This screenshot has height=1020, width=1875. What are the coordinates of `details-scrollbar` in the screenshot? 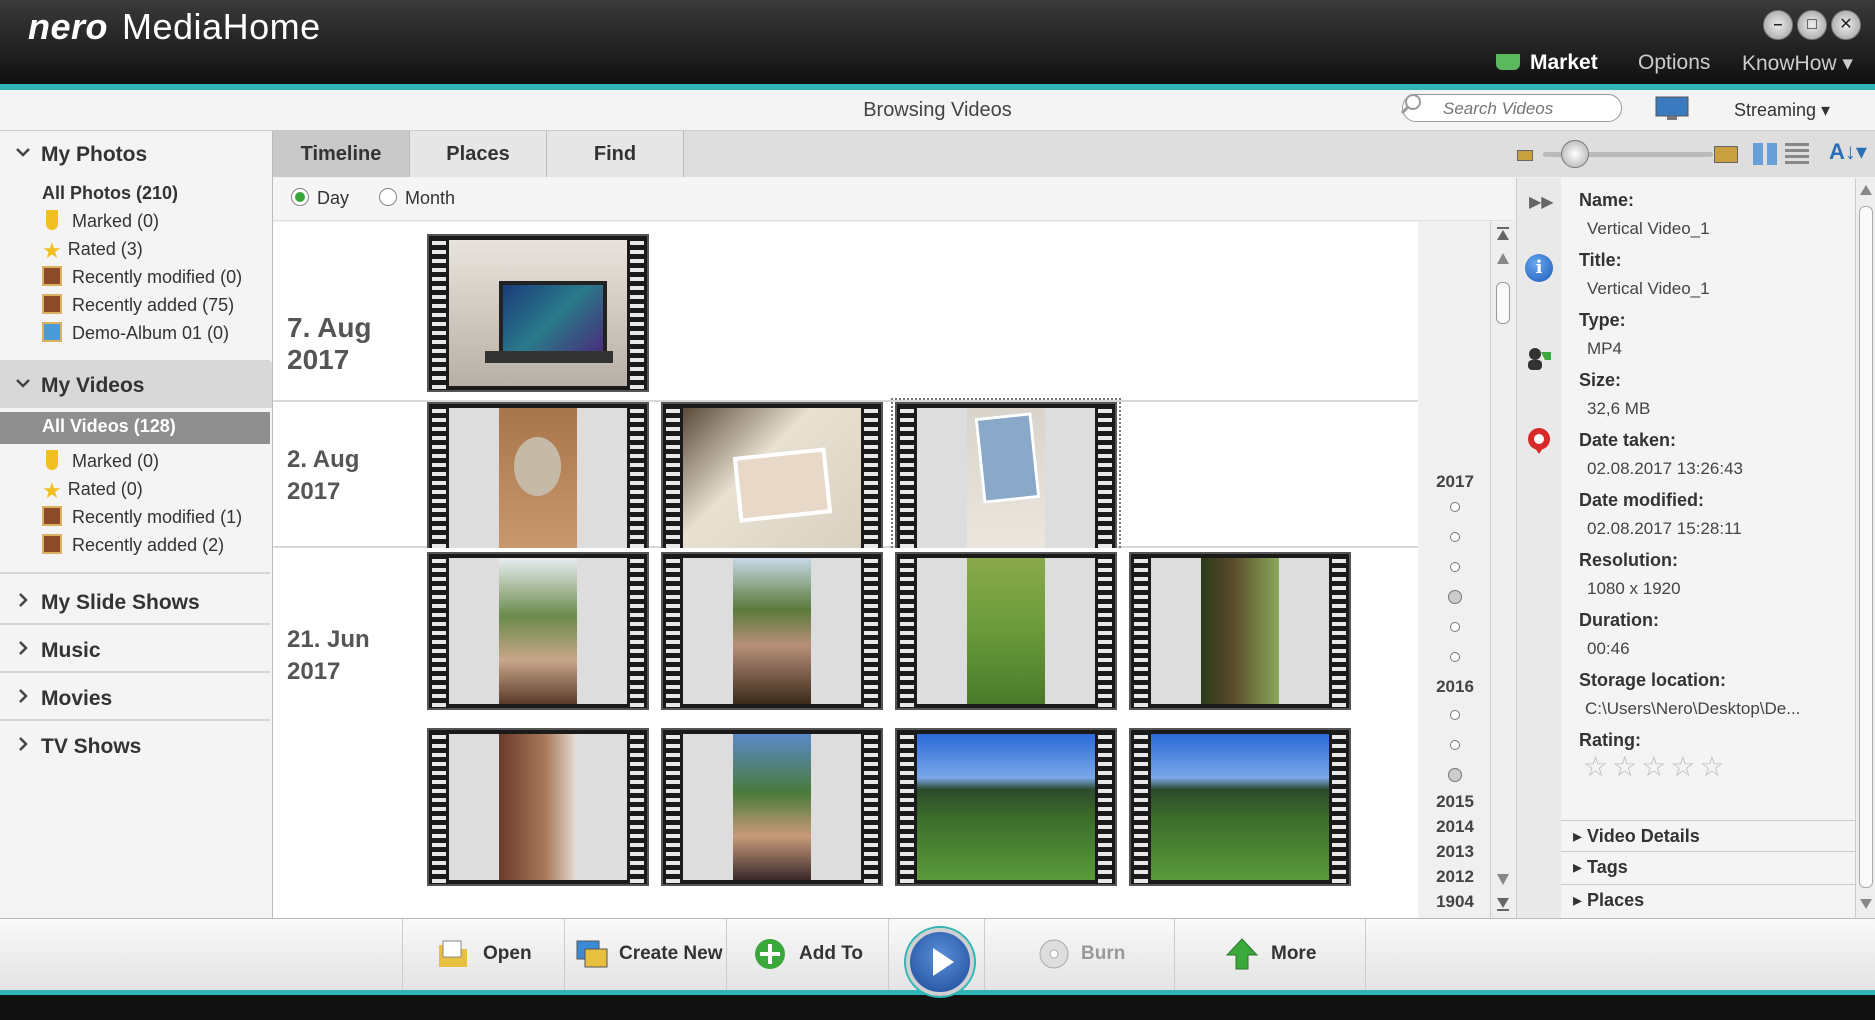 It's located at (1865, 548).